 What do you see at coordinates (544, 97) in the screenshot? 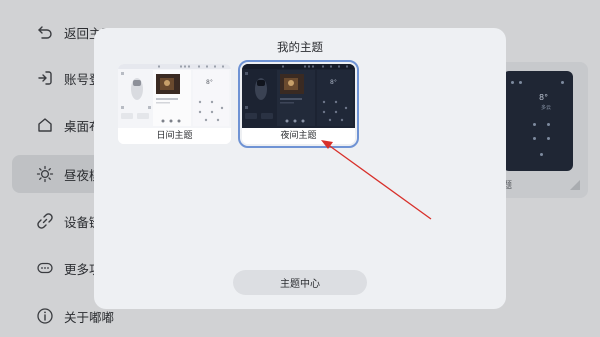
I see `background-preview-temperature: 8°` at bounding box center [544, 97].